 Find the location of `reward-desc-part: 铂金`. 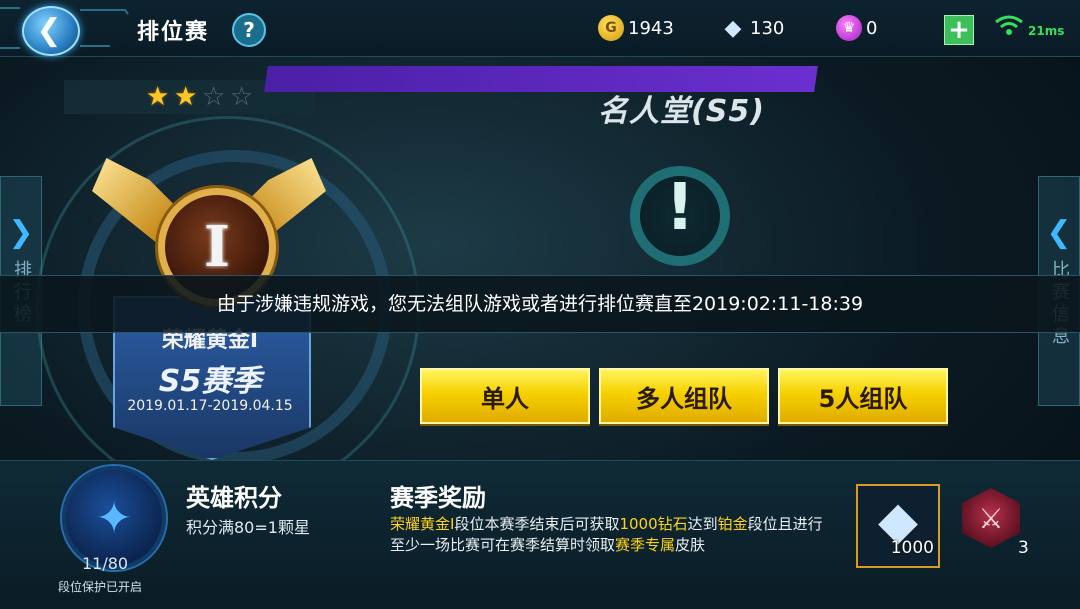

reward-desc-part: 铂金 is located at coordinates (732, 524).